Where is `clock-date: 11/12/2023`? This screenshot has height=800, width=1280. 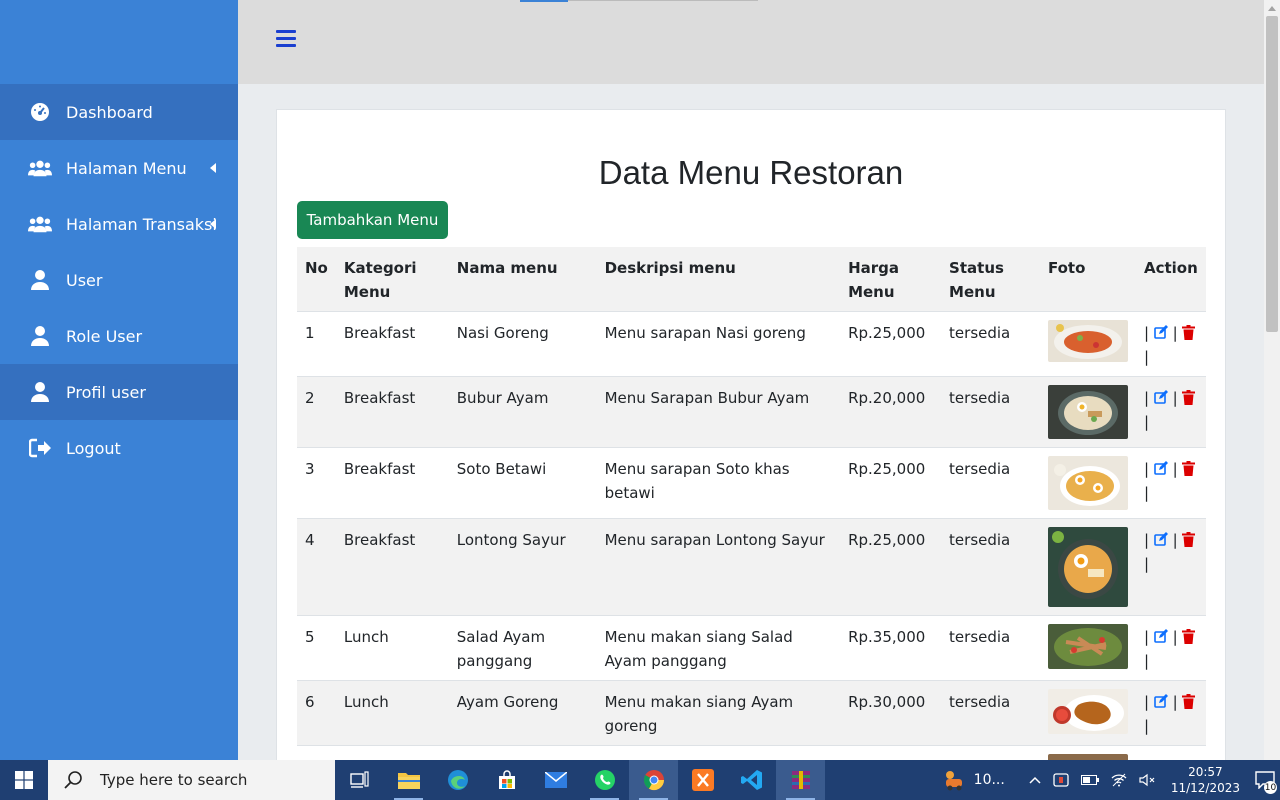
clock-date: 11/12/2023 is located at coordinates (1205, 788).